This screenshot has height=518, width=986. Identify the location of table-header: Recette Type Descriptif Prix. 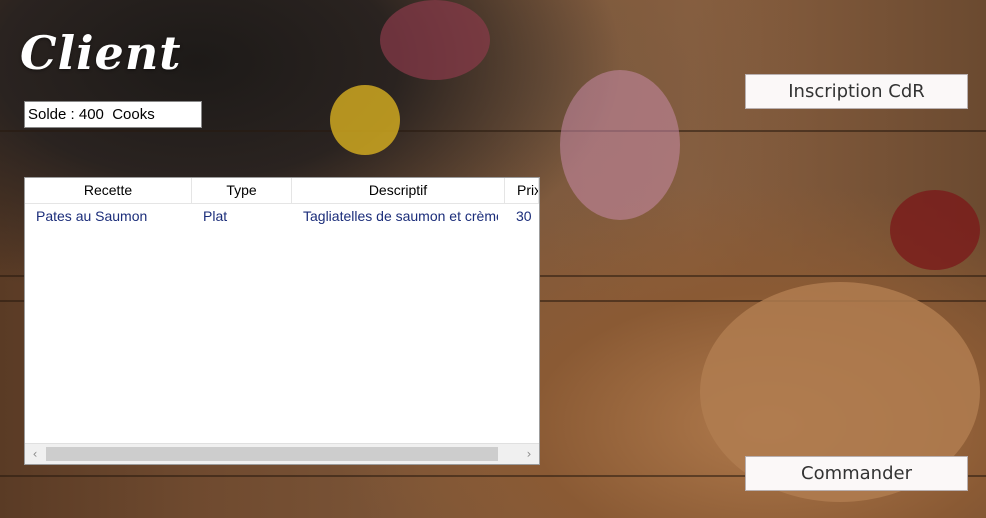
(282, 191).